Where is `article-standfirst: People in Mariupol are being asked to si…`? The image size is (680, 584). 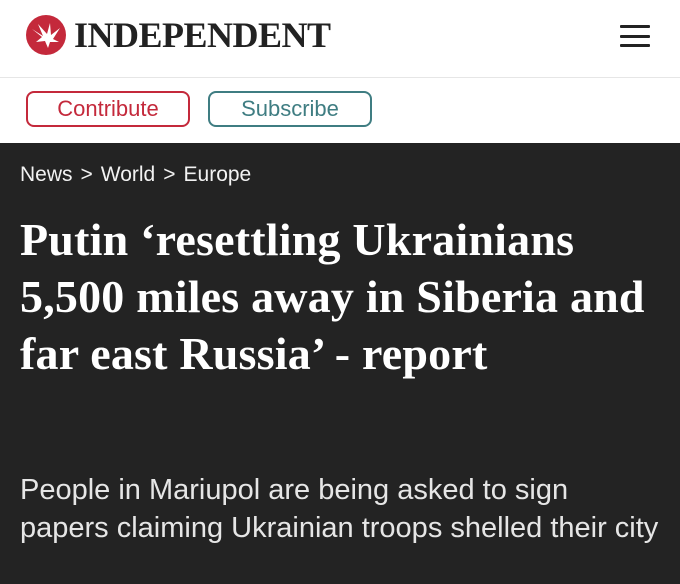
article-standfirst: People in Mariupol are being asked to si… is located at coordinates (339, 509).